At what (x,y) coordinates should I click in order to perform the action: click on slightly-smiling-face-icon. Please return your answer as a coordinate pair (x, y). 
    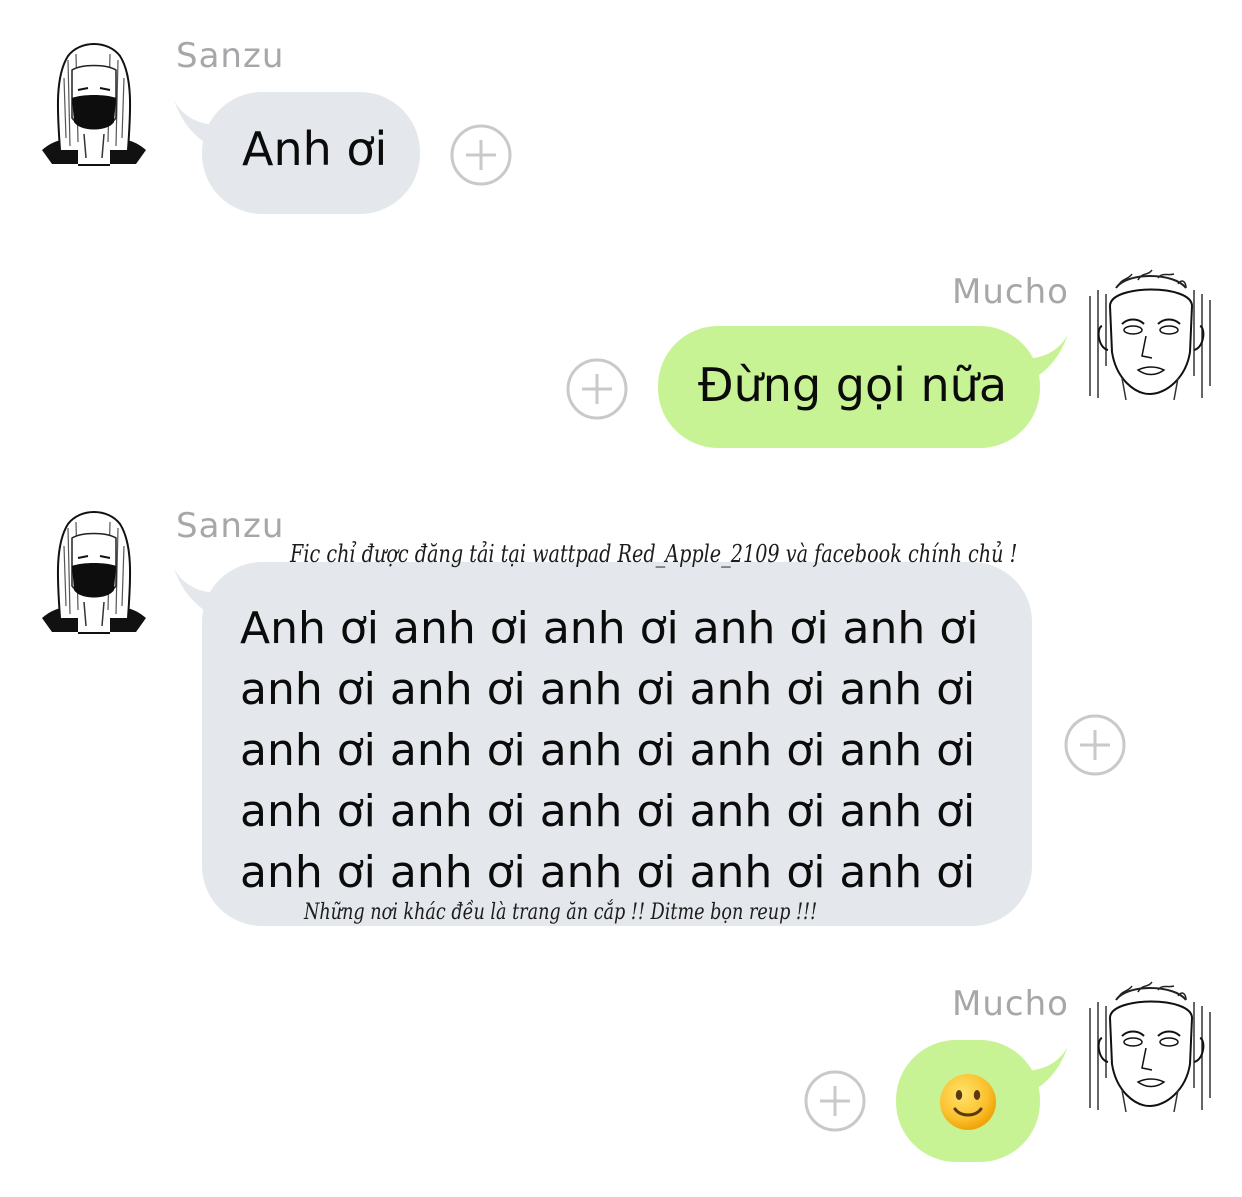
    Looking at the image, I should click on (968, 1102).